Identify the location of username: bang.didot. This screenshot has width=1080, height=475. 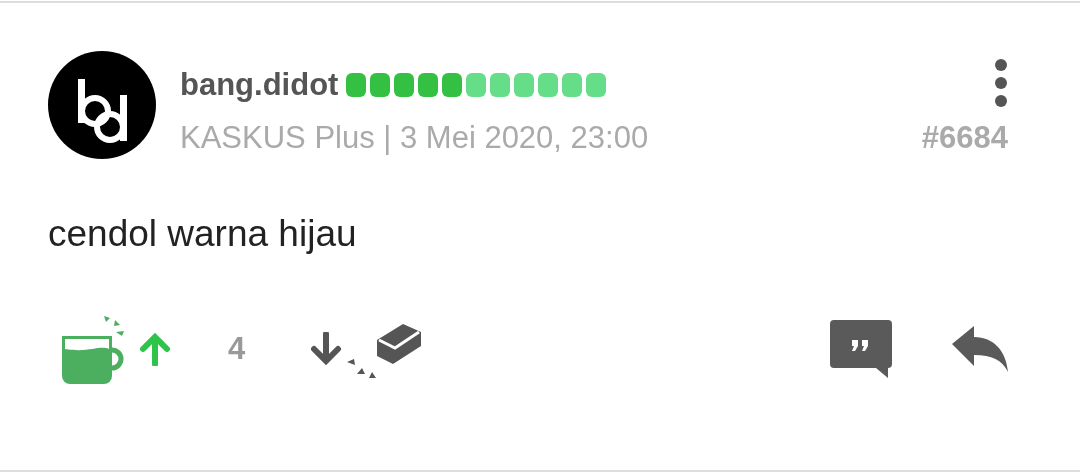
(259, 84).